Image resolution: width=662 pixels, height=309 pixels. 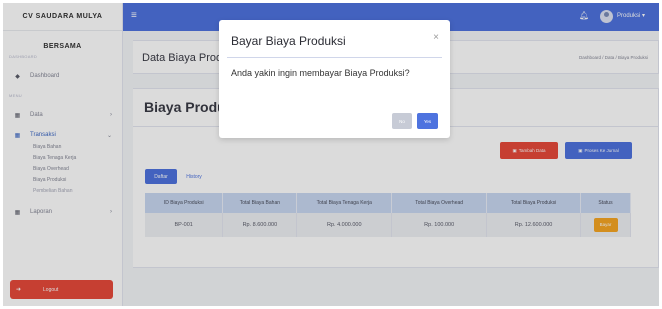 What do you see at coordinates (436, 37) in the screenshot?
I see `close-icon: ×` at bounding box center [436, 37].